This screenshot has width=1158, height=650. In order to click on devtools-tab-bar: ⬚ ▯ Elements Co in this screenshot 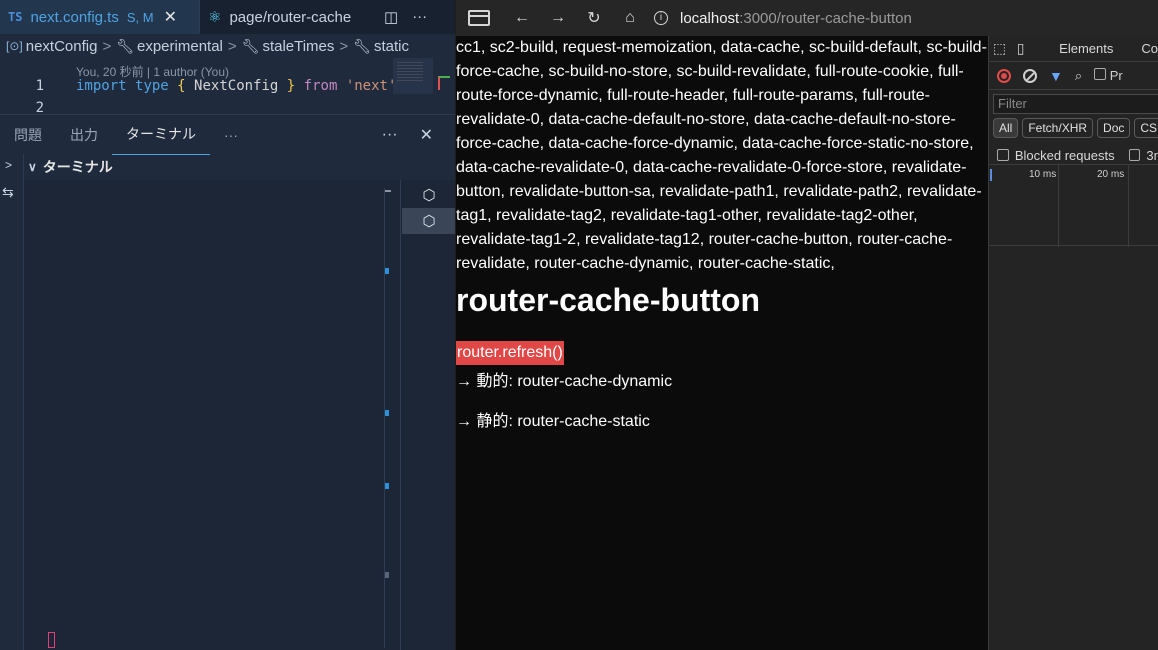, I will do `click(1073, 49)`.